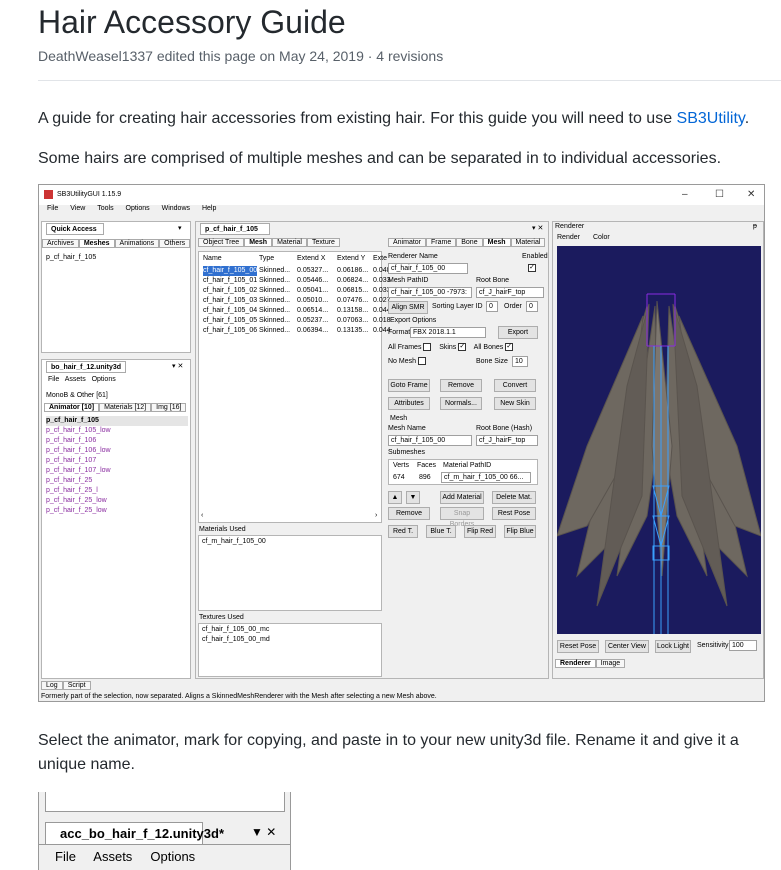  I want to click on list-item: cf_hair_f_105_00_md, so click(236, 639).